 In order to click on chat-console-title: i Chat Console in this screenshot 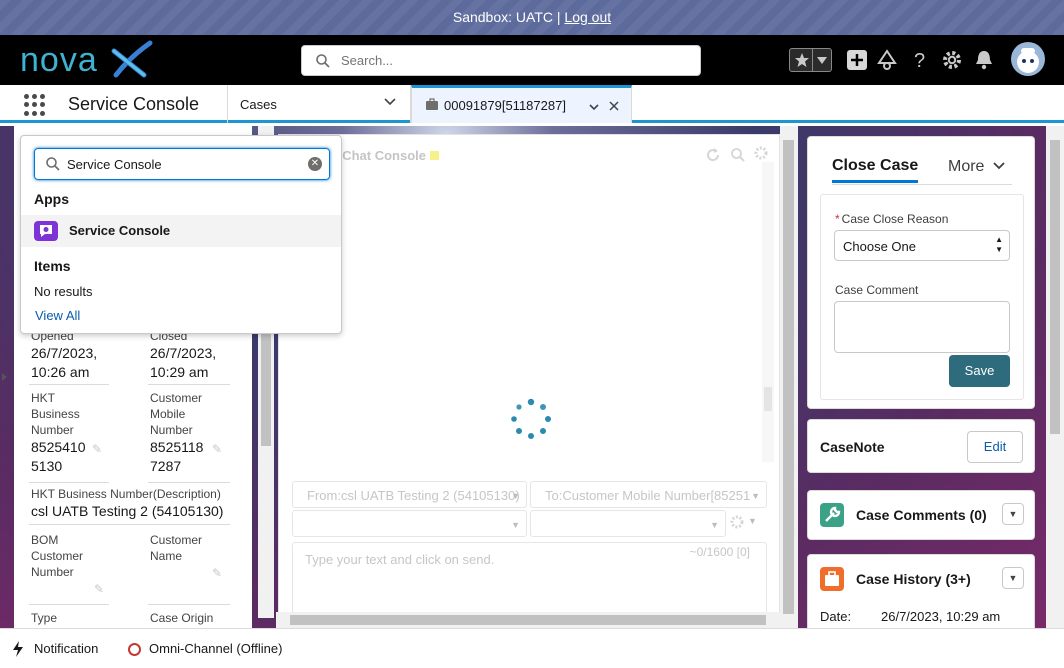, I will do `click(387, 155)`.